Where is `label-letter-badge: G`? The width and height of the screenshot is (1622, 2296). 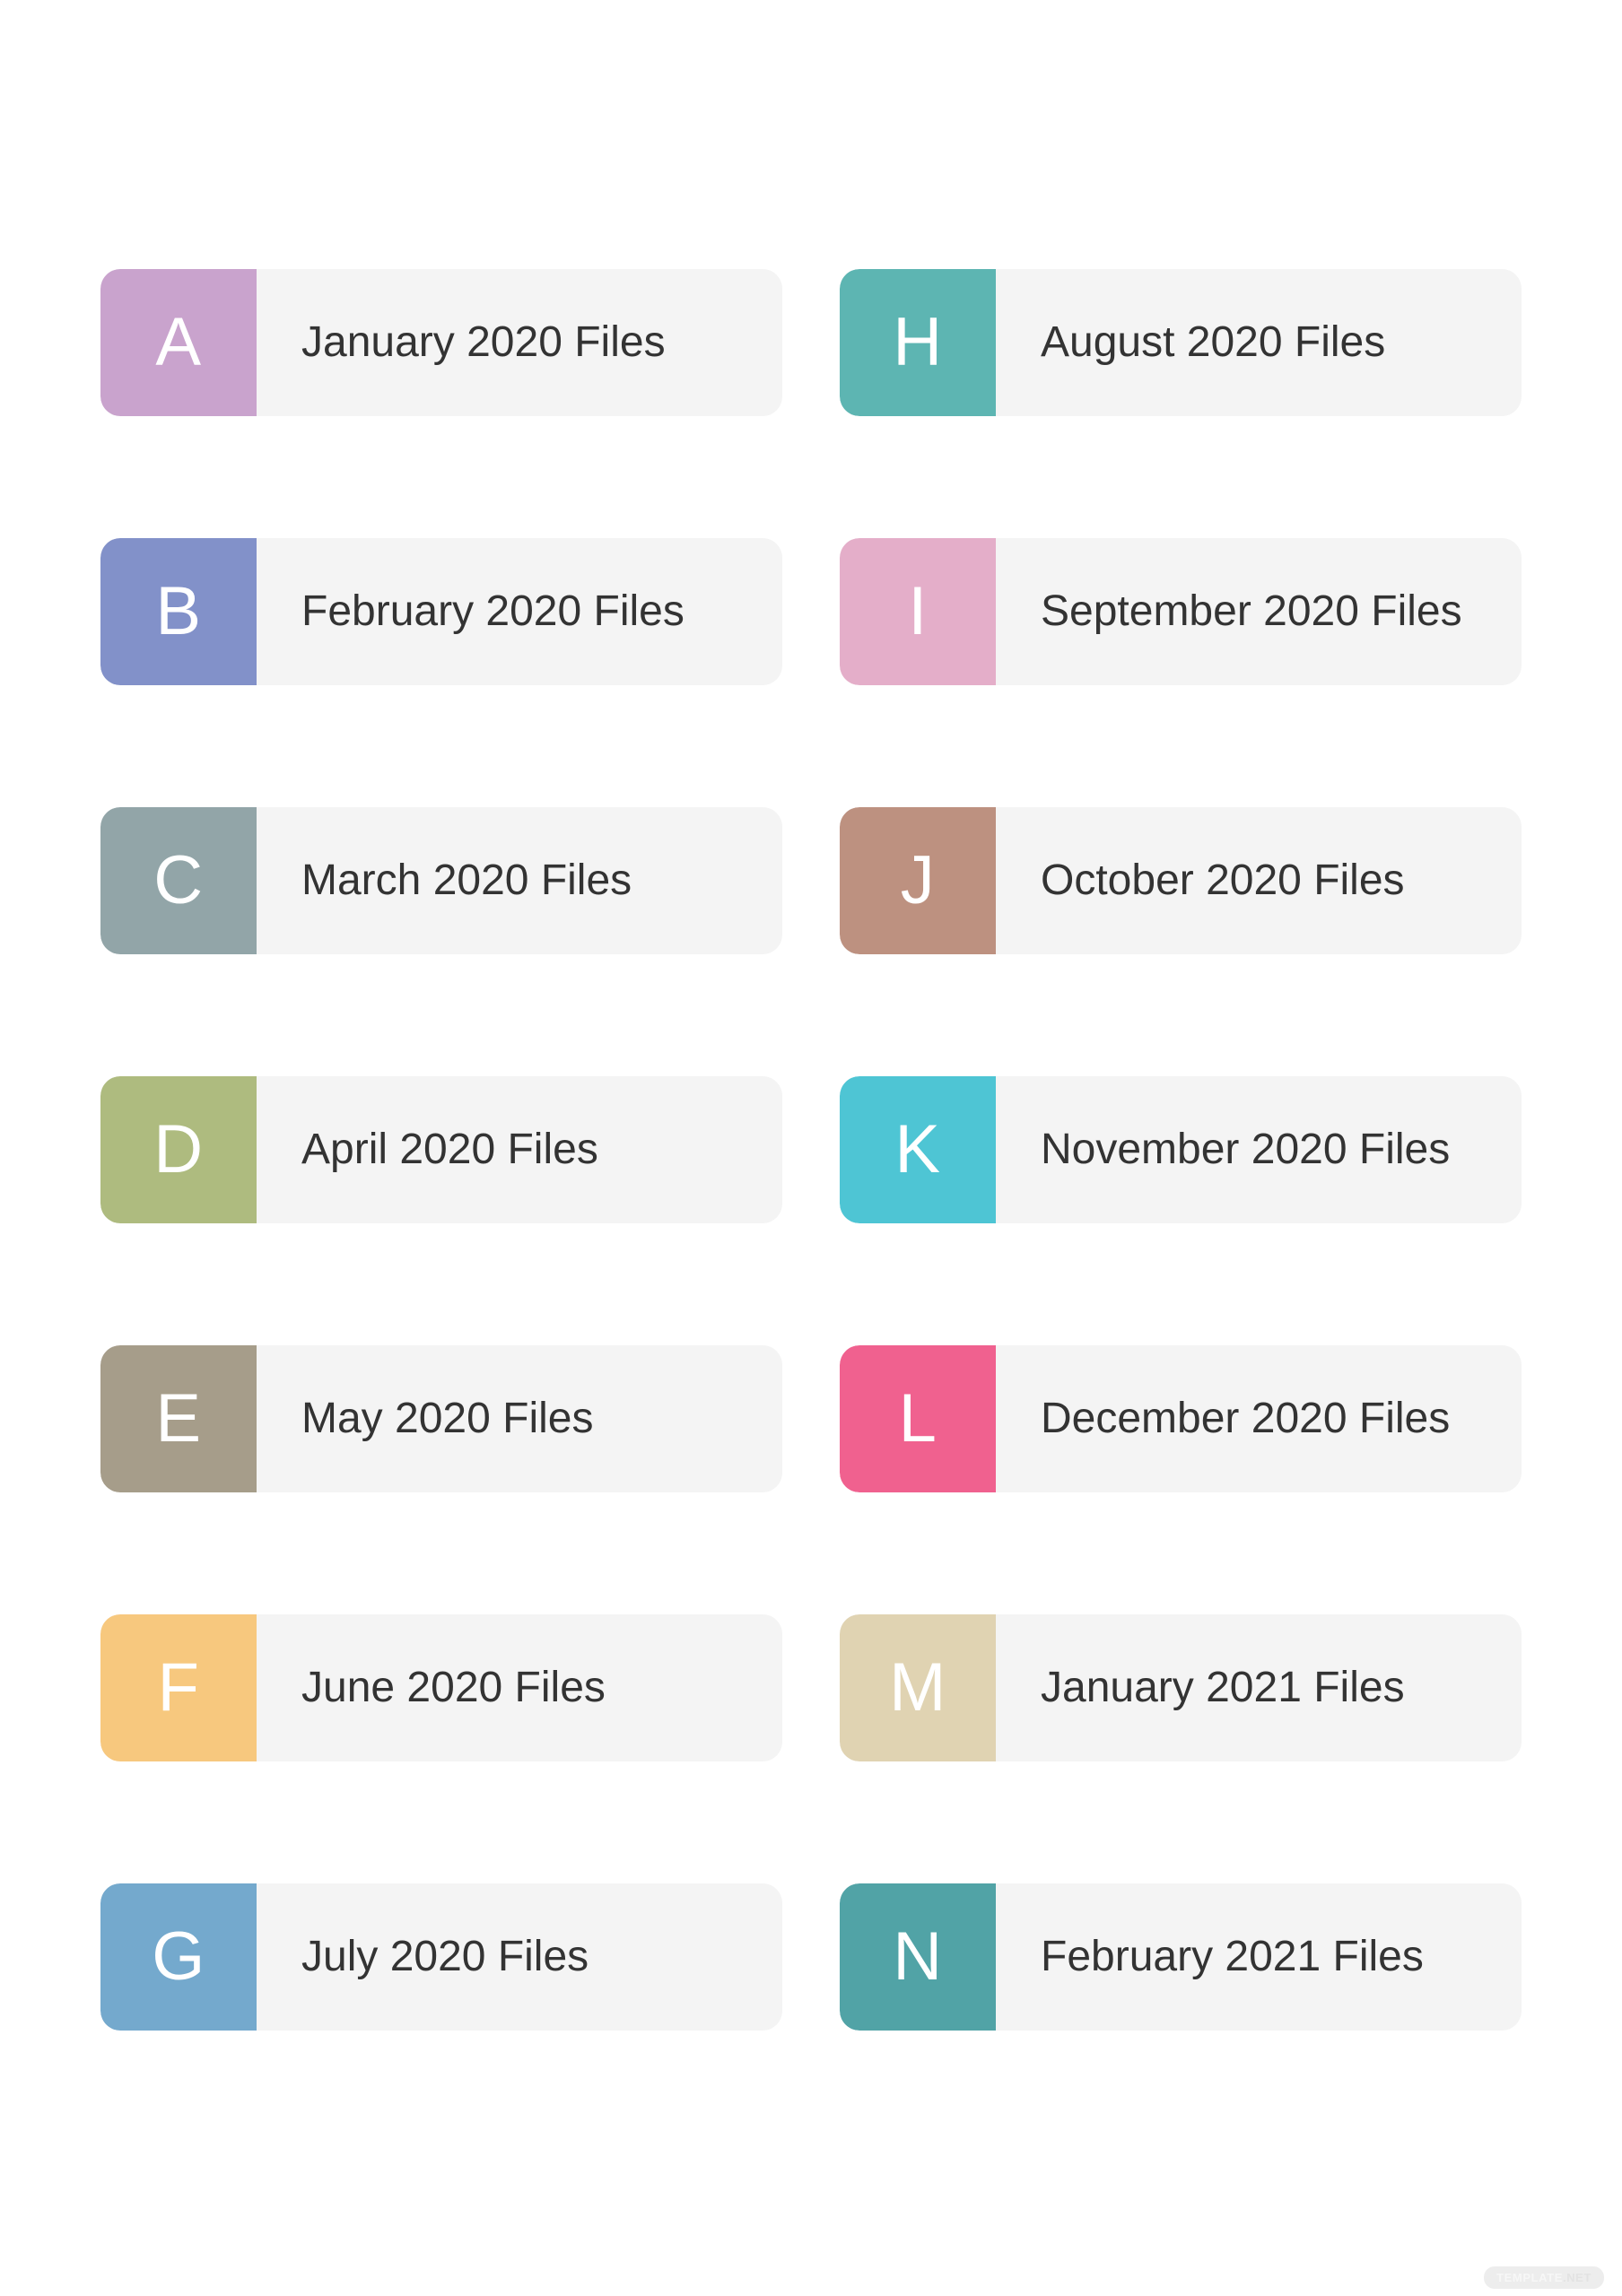
label-letter-badge: G is located at coordinates (178, 1957).